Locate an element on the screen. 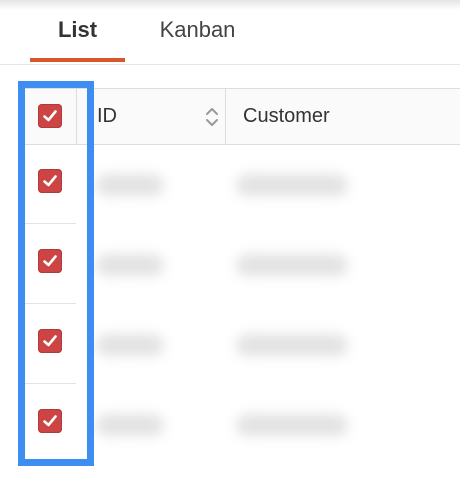  tab-list-label: List is located at coordinates (77, 29).